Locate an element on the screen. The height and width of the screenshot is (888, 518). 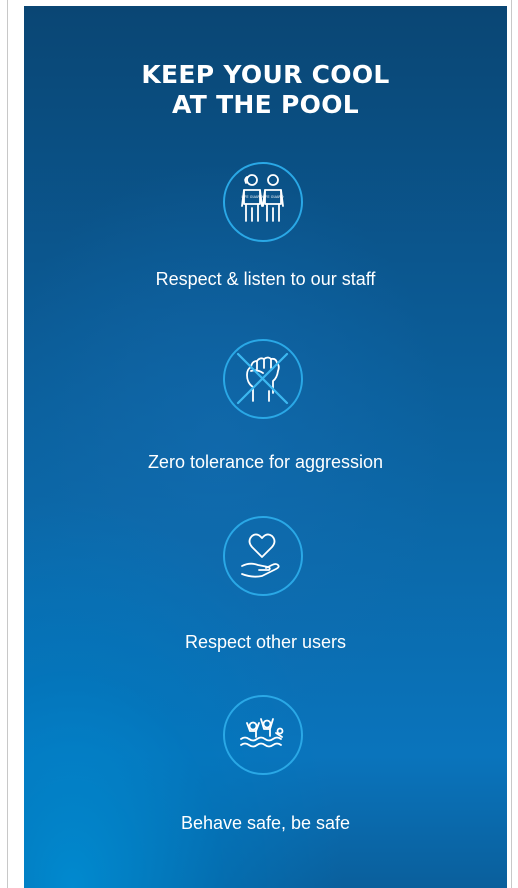
lifeguard-badge-left: LIFE GUARD is located at coordinates (251, 197).